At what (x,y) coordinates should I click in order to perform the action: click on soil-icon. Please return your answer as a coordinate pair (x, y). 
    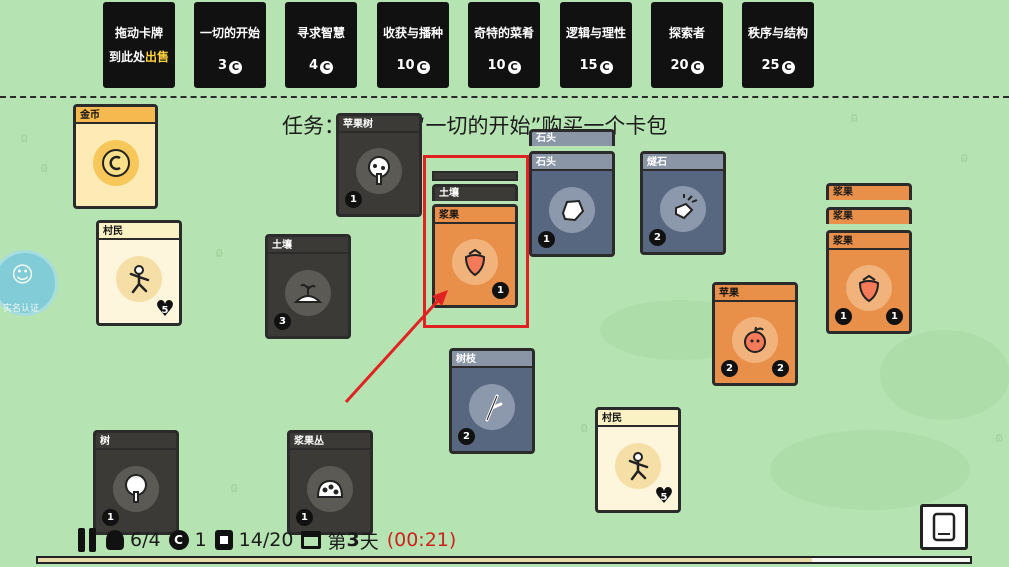
    Looking at the image, I should click on (308, 292).